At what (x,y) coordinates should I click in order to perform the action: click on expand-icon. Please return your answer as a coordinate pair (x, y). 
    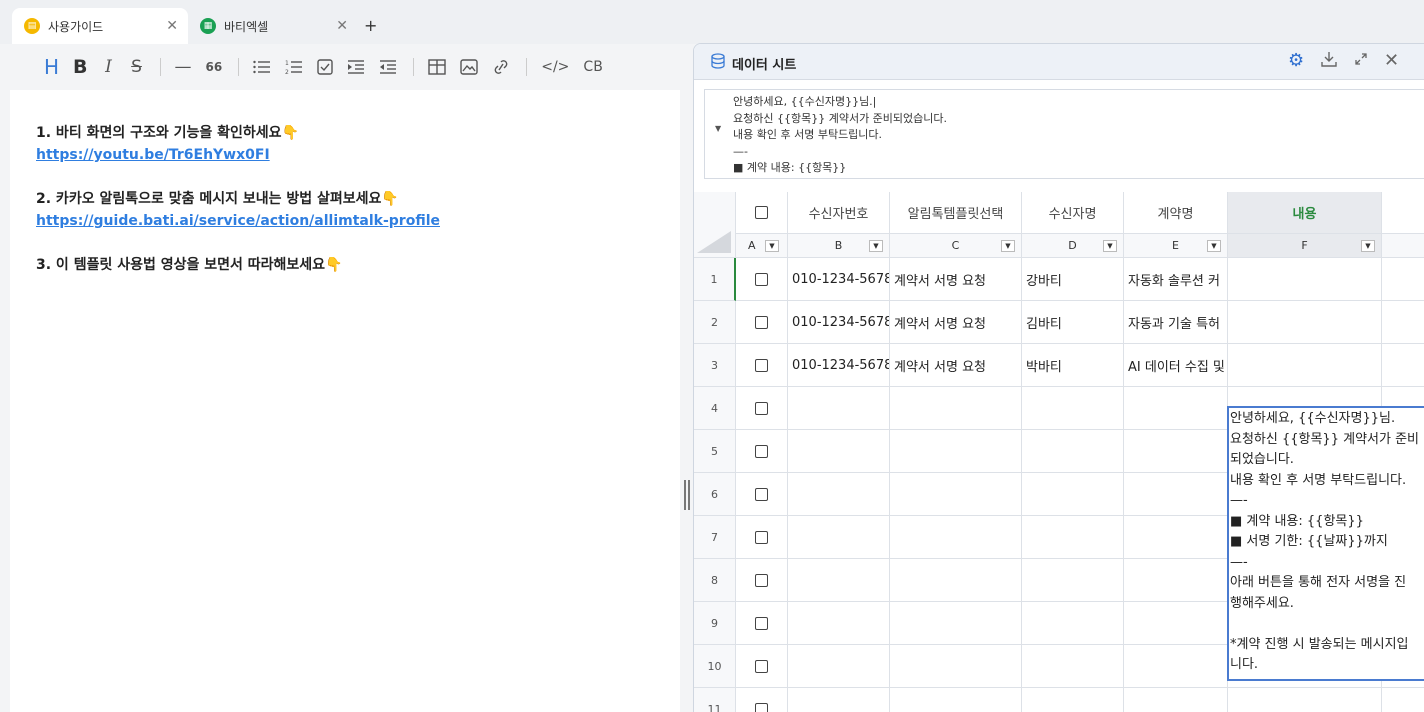
    Looking at the image, I should click on (1361, 61).